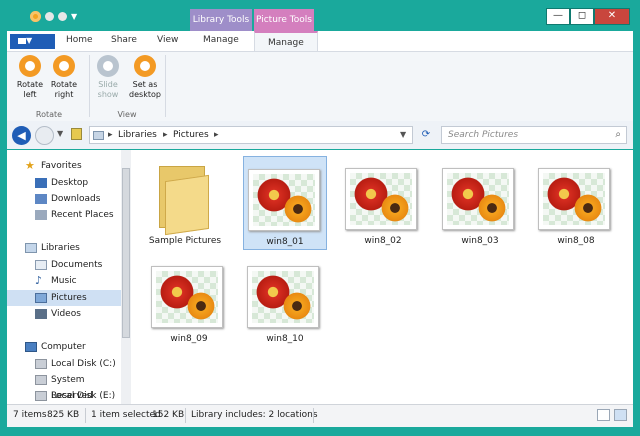 The width and height of the screenshot is (640, 436). I want to click on view-group: Slide show Set as desktop View, so click(127, 86).